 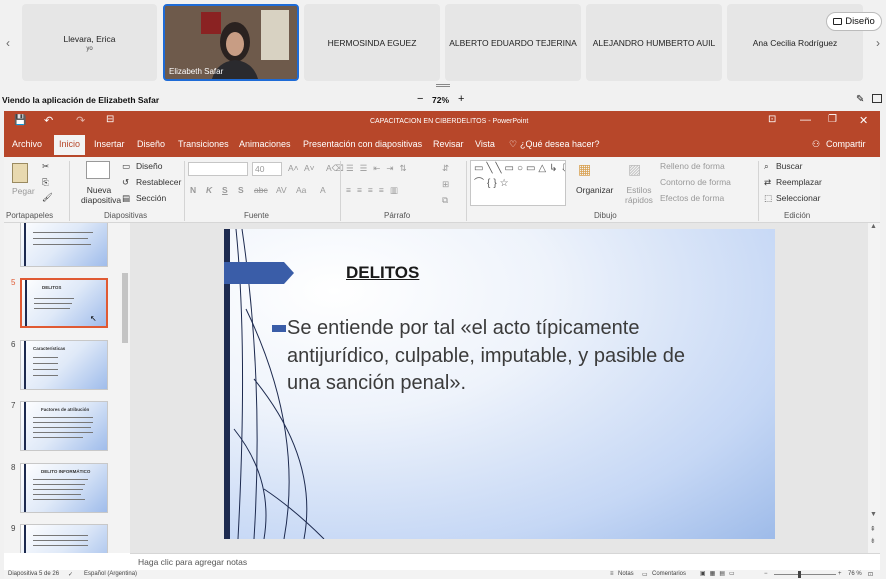 I want to click on italic-button: K, so click(x=209, y=190).